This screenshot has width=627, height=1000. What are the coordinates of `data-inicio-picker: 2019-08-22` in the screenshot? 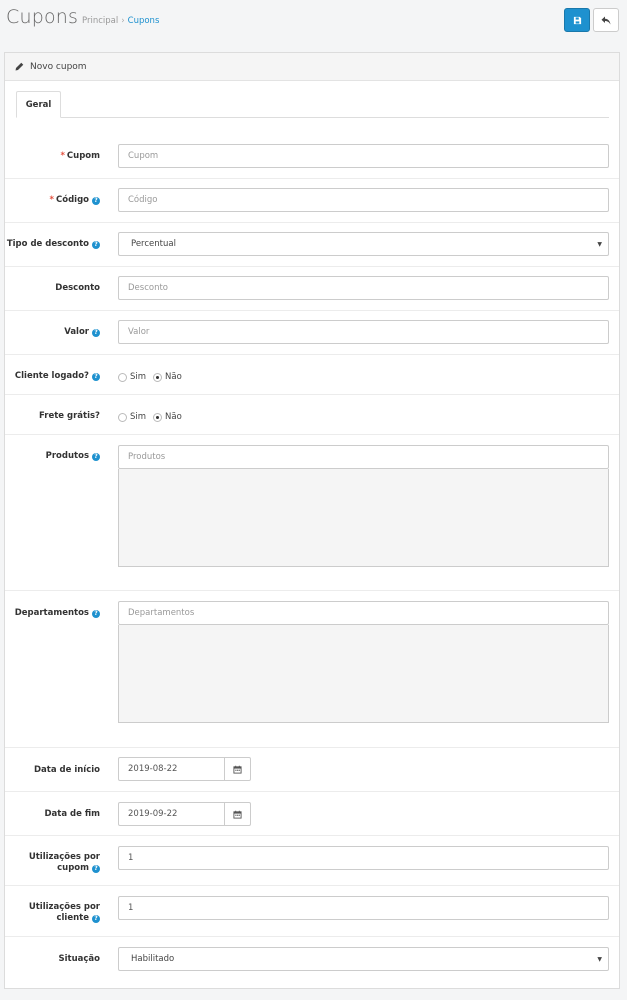 It's located at (184, 769).